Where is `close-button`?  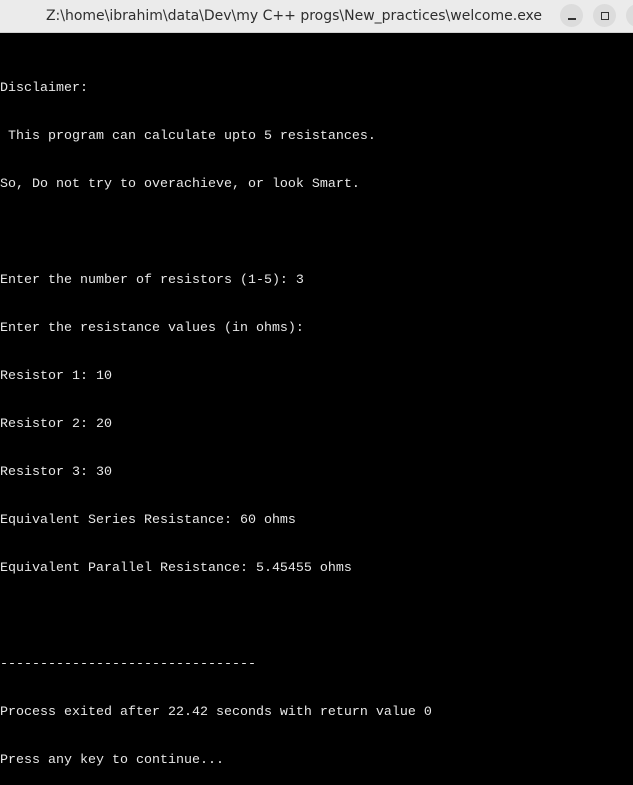
close-button is located at coordinates (629, 15).